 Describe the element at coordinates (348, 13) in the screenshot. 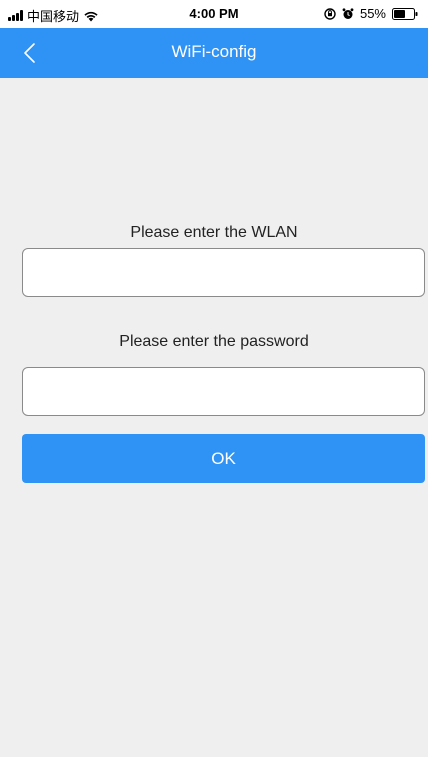

I see `alarm-icon` at that location.